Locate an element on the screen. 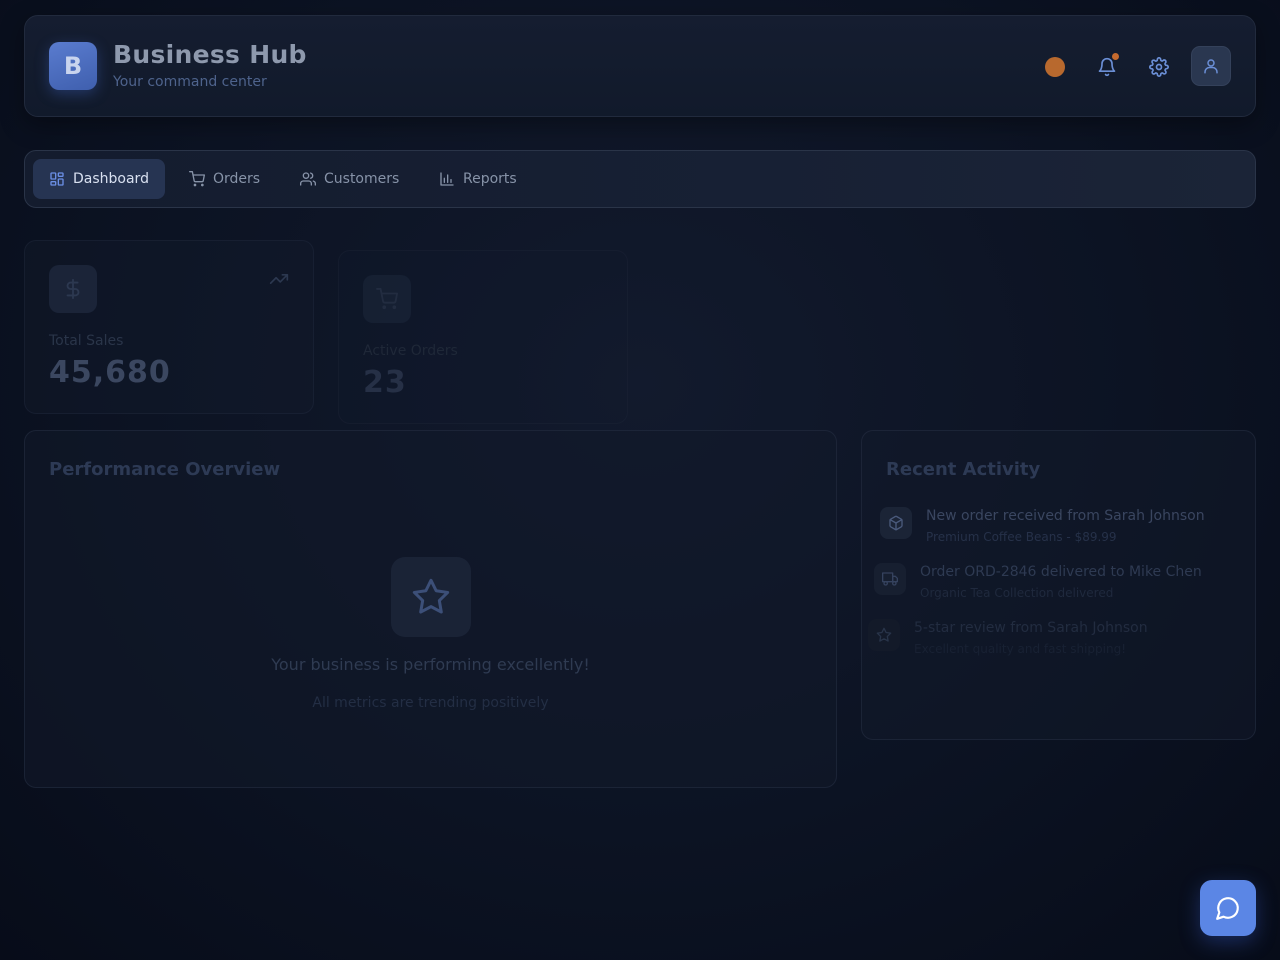 The image size is (1280, 960). tab-label: Reports is located at coordinates (490, 179).